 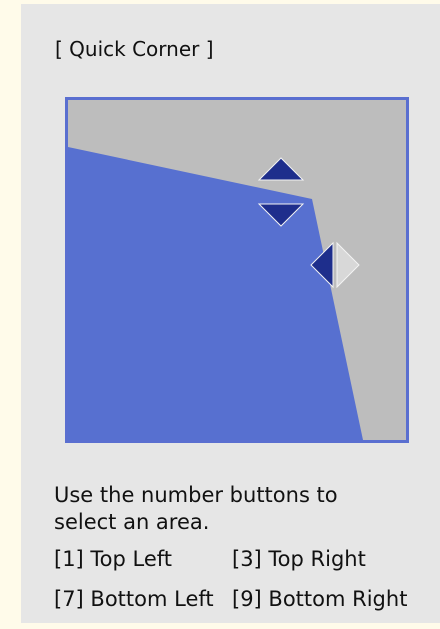 What do you see at coordinates (299, 559) in the screenshot?
I see `key-top-right: [3] Top Right` at bounding box center [299, 559].